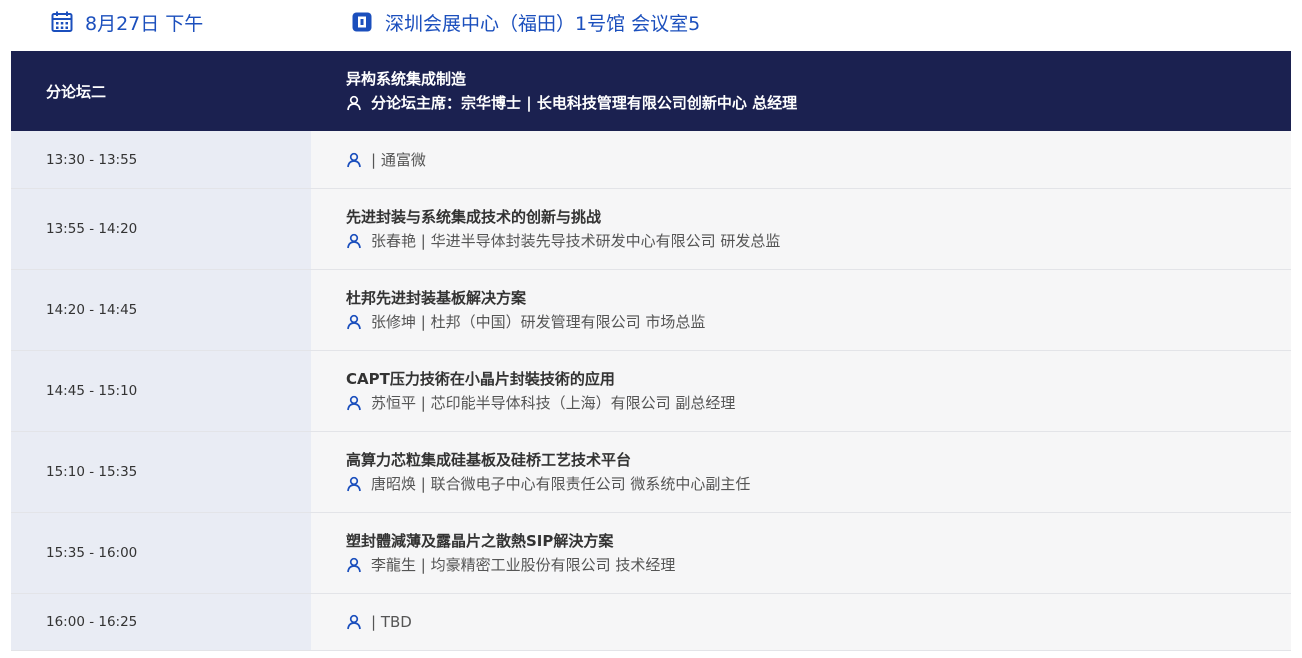 The image size is (1302, 658). I want to click on session-row: 13:30 - 13:55 | 通富微, so click(651, 160).